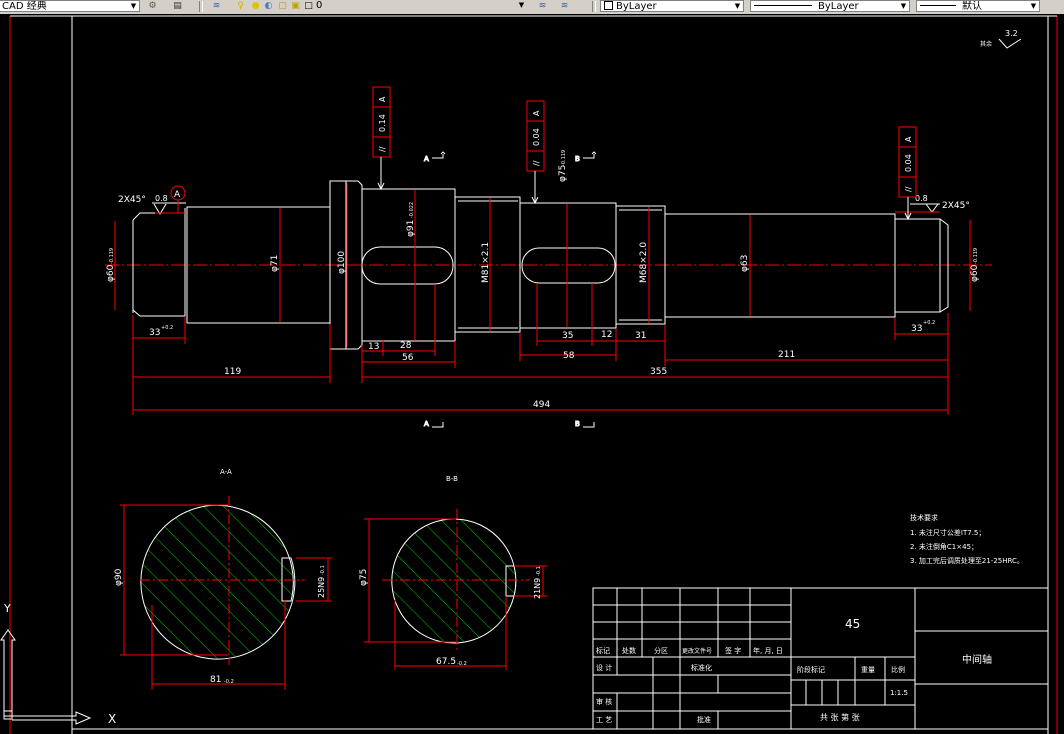 The height and width of the screenshot is (734, 1064). What do you see at coordinates (167, 328) in the screenshot?
I see `tol-33-left: +0.2` at bounding box center [167, 328].